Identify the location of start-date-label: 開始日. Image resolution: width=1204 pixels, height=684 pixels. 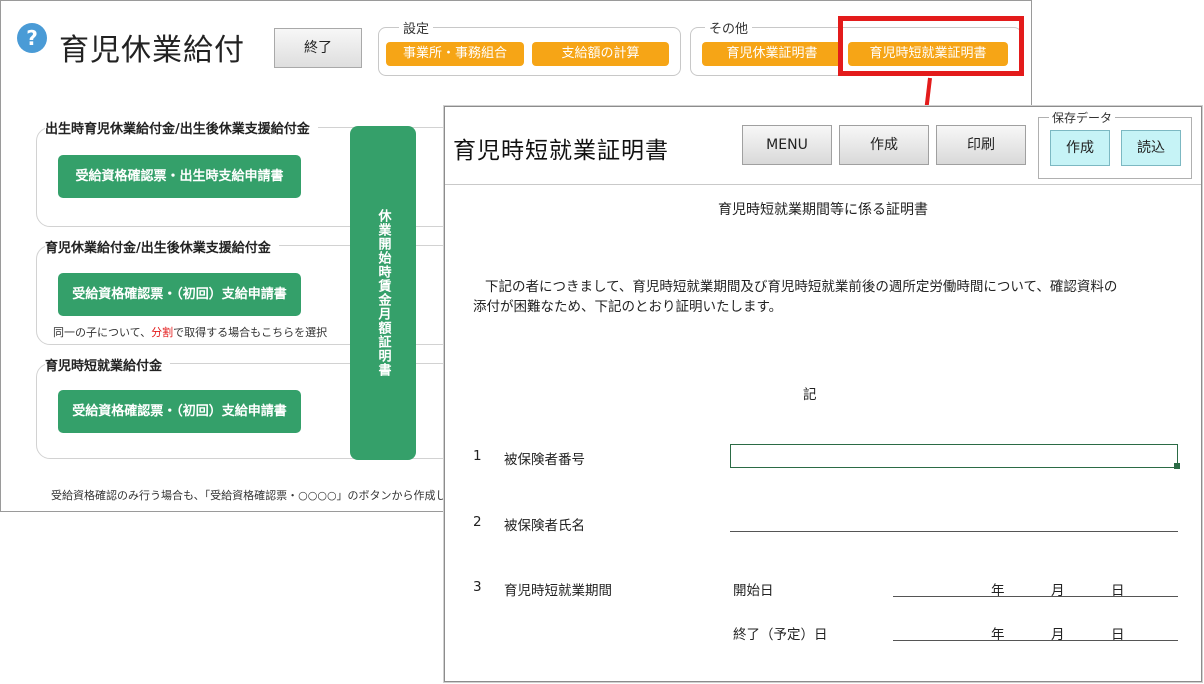
(753, 591).